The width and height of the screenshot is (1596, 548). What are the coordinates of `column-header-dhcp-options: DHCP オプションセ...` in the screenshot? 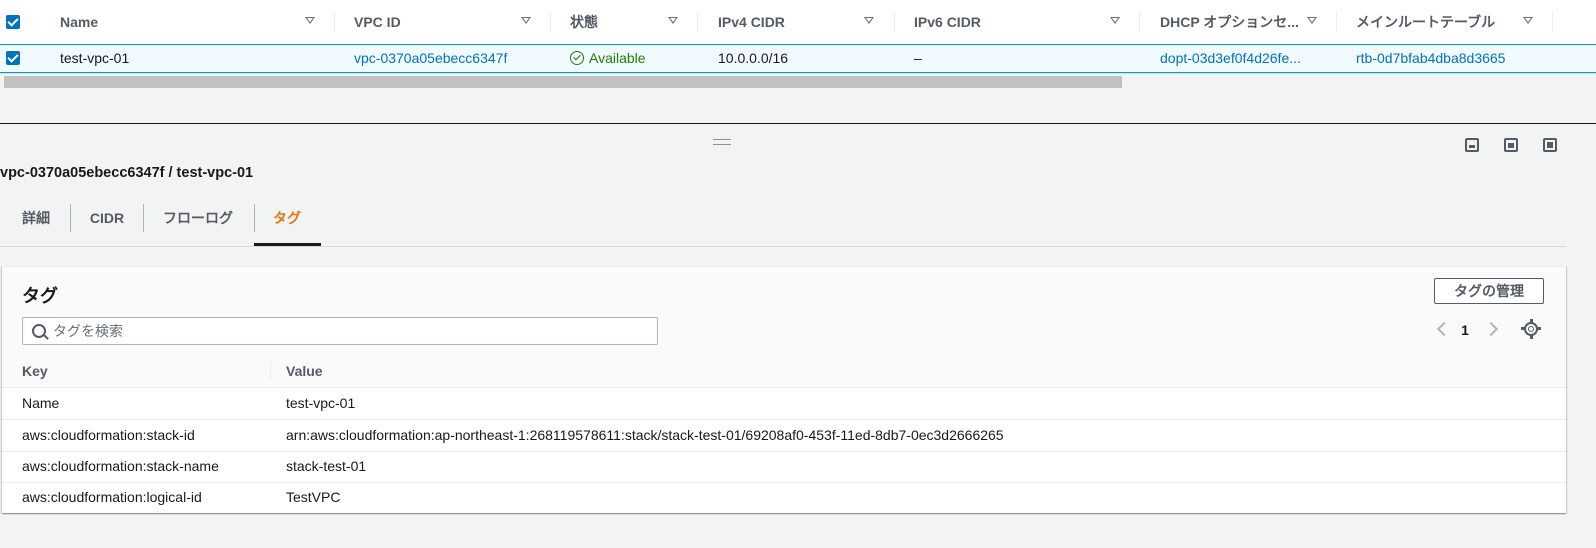 It's located at (1231, 22).